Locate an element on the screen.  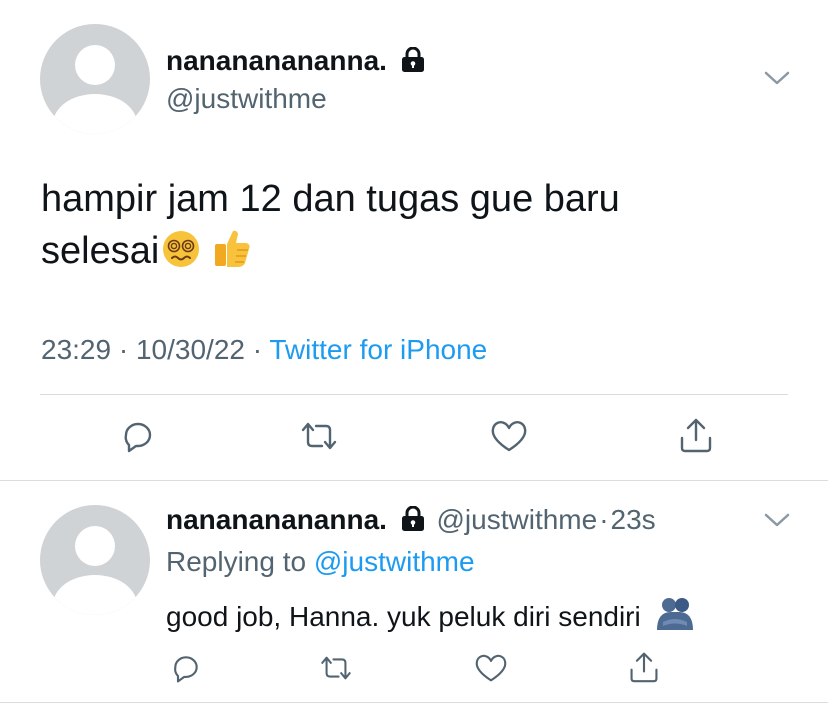
tweet-text: hampir jam 12 dan tugas gue baru selesai is located at coordinates (421, 228).